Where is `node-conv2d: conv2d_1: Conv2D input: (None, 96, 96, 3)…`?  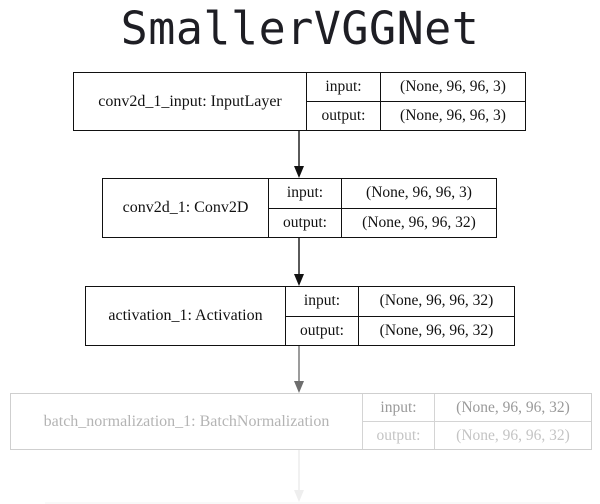
node-conv2d: conv2d_1: Conv2D input: (None, 96, 96, 3)… is located at coordinates (299, 208).